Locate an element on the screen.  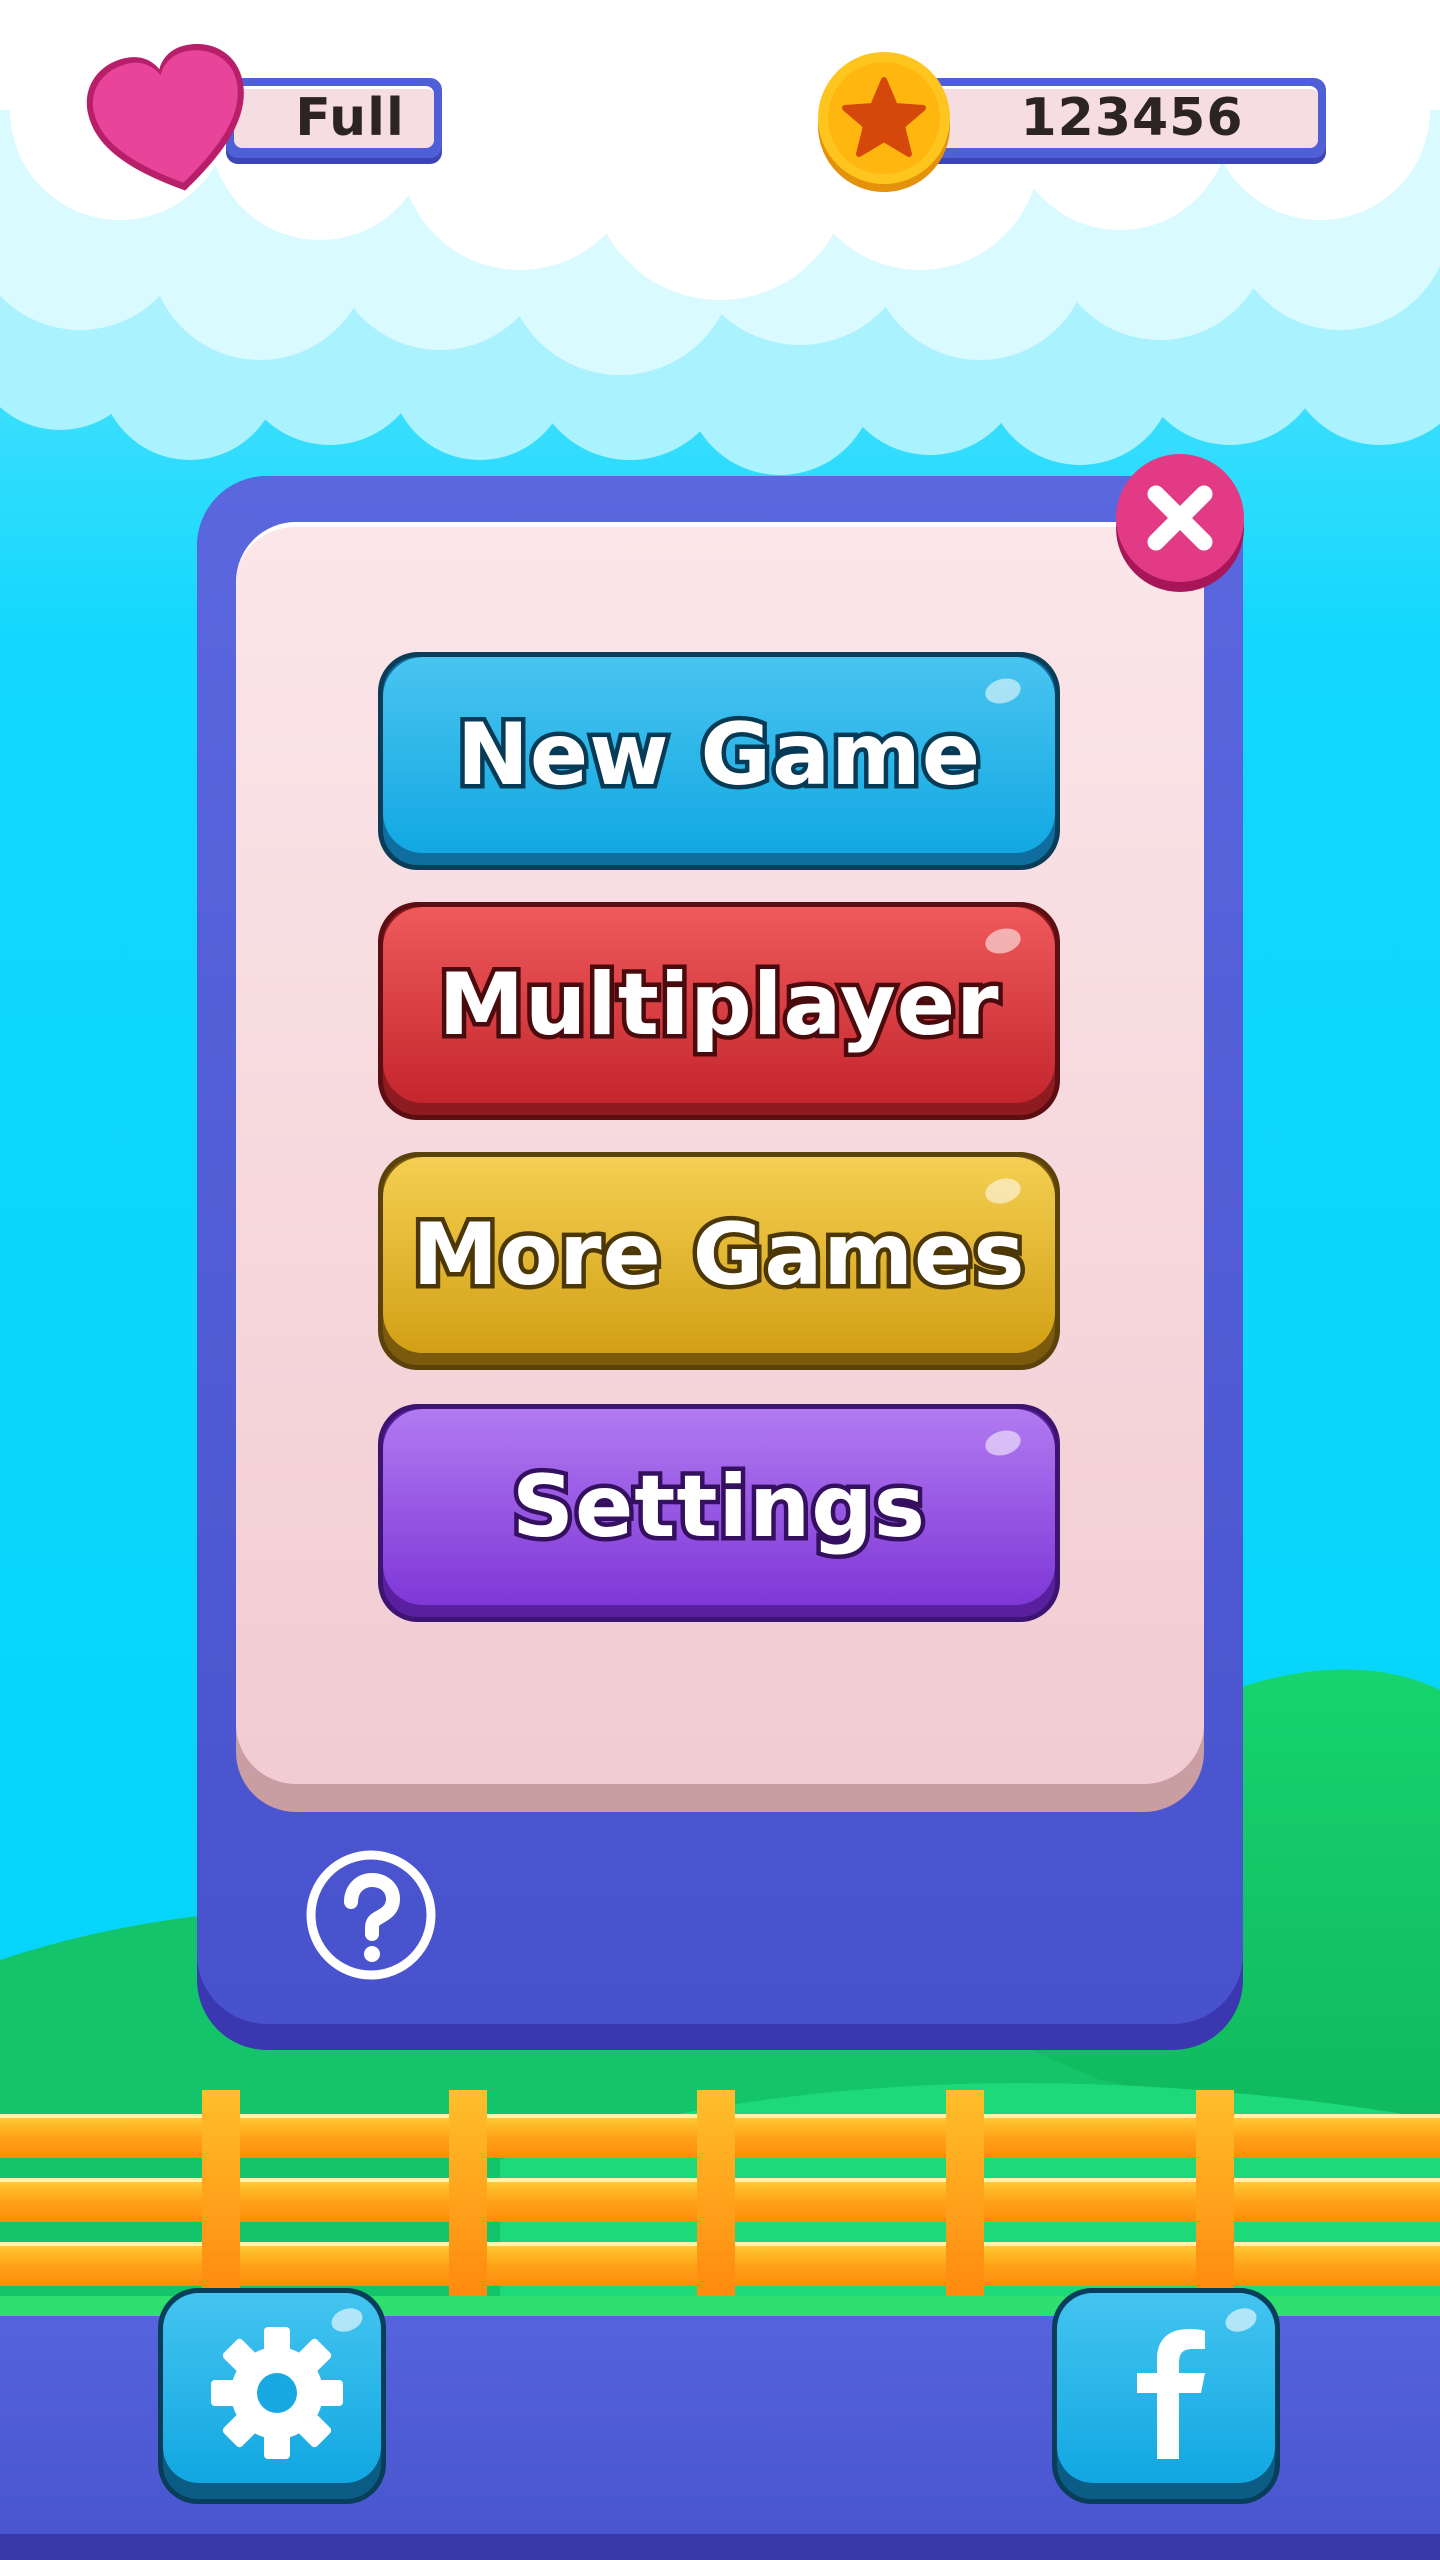
fence is located at coordinates (720, 2198).